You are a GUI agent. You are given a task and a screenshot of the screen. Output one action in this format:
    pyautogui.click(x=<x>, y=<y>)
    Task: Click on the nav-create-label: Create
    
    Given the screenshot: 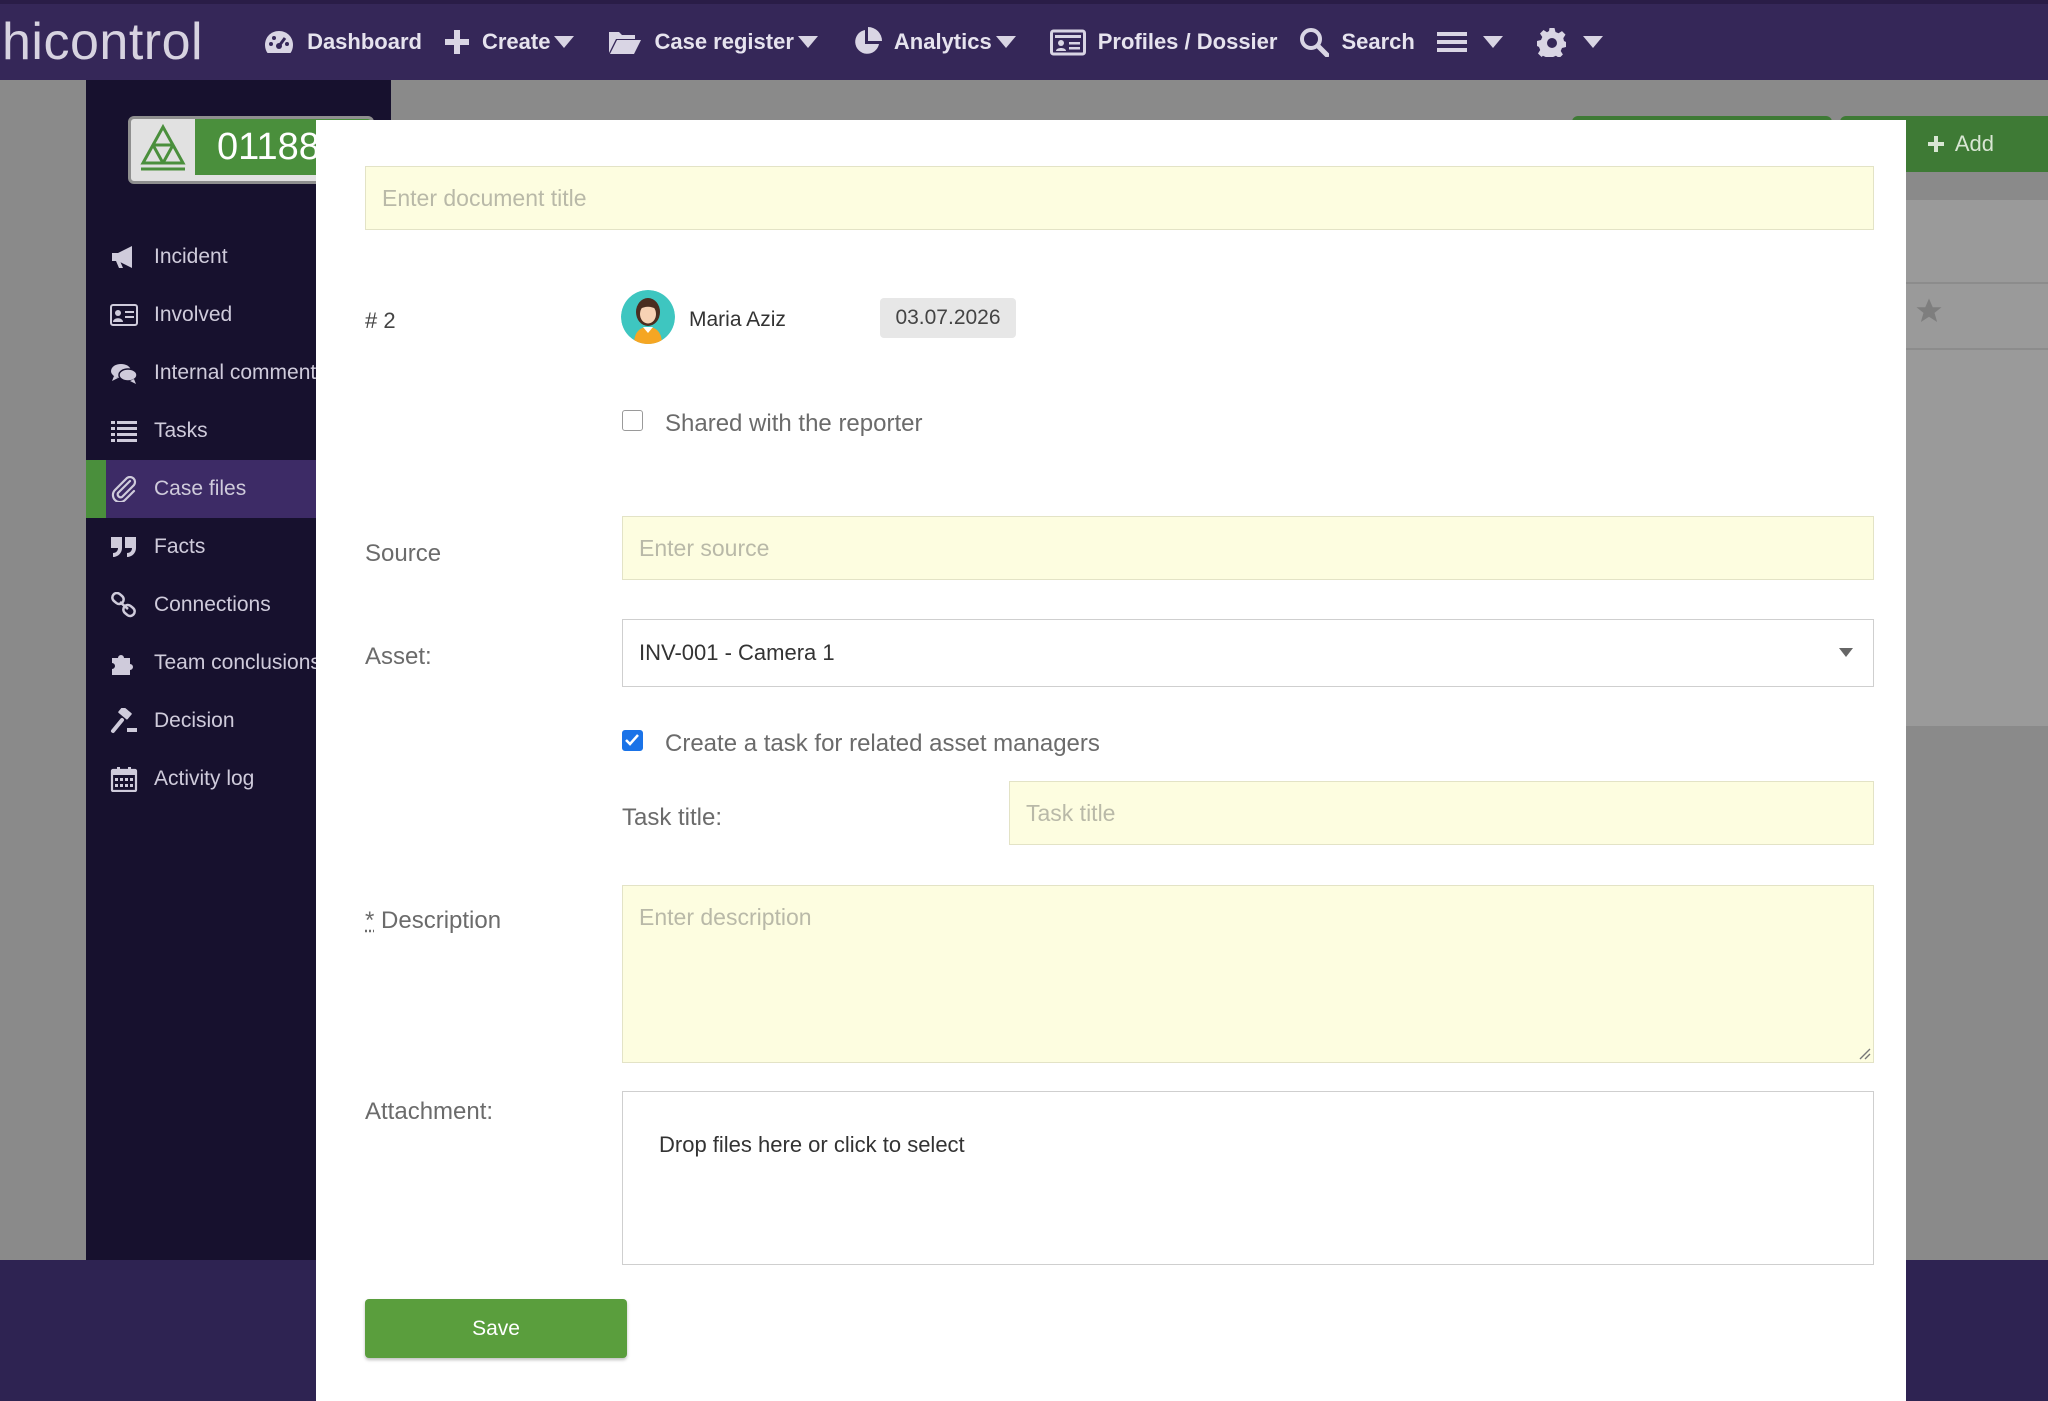 What is the action you would take?
    pyautogui.click(x=516, y=41)
    